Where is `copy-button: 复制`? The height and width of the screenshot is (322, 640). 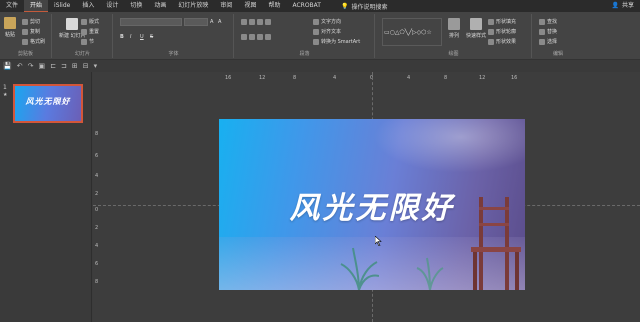
copy-button: 复制 is located at coordinates (31, 31).